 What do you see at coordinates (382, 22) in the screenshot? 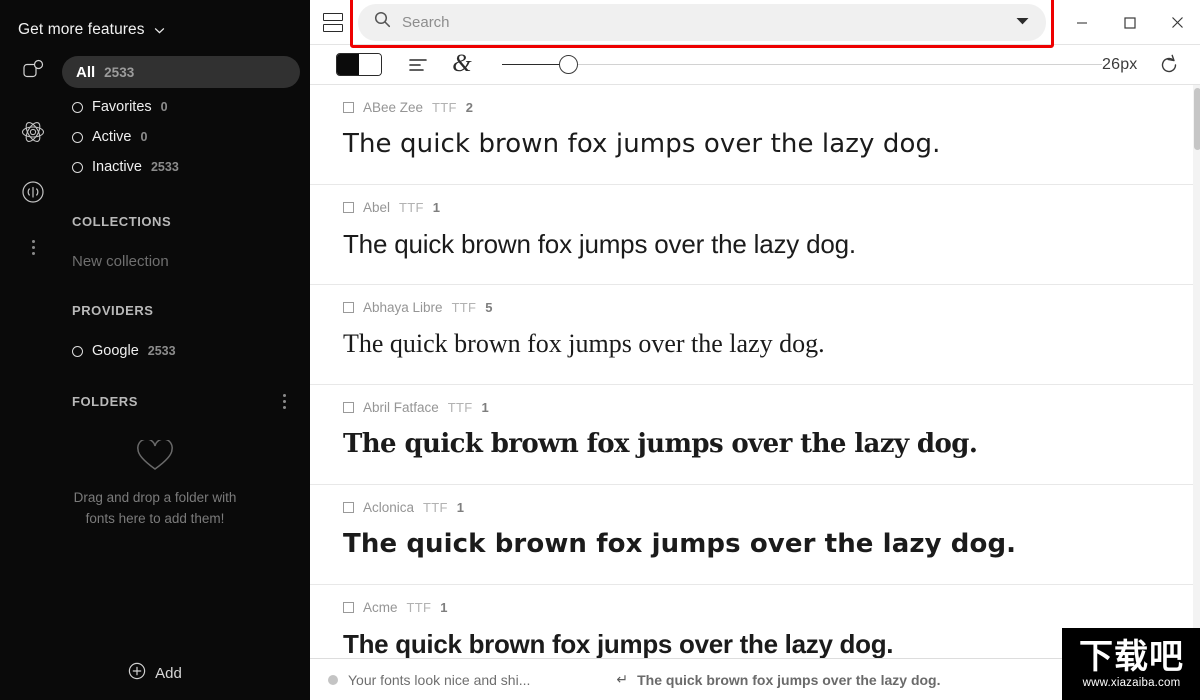
I see `search-icon` at bounding box center [382, 22].